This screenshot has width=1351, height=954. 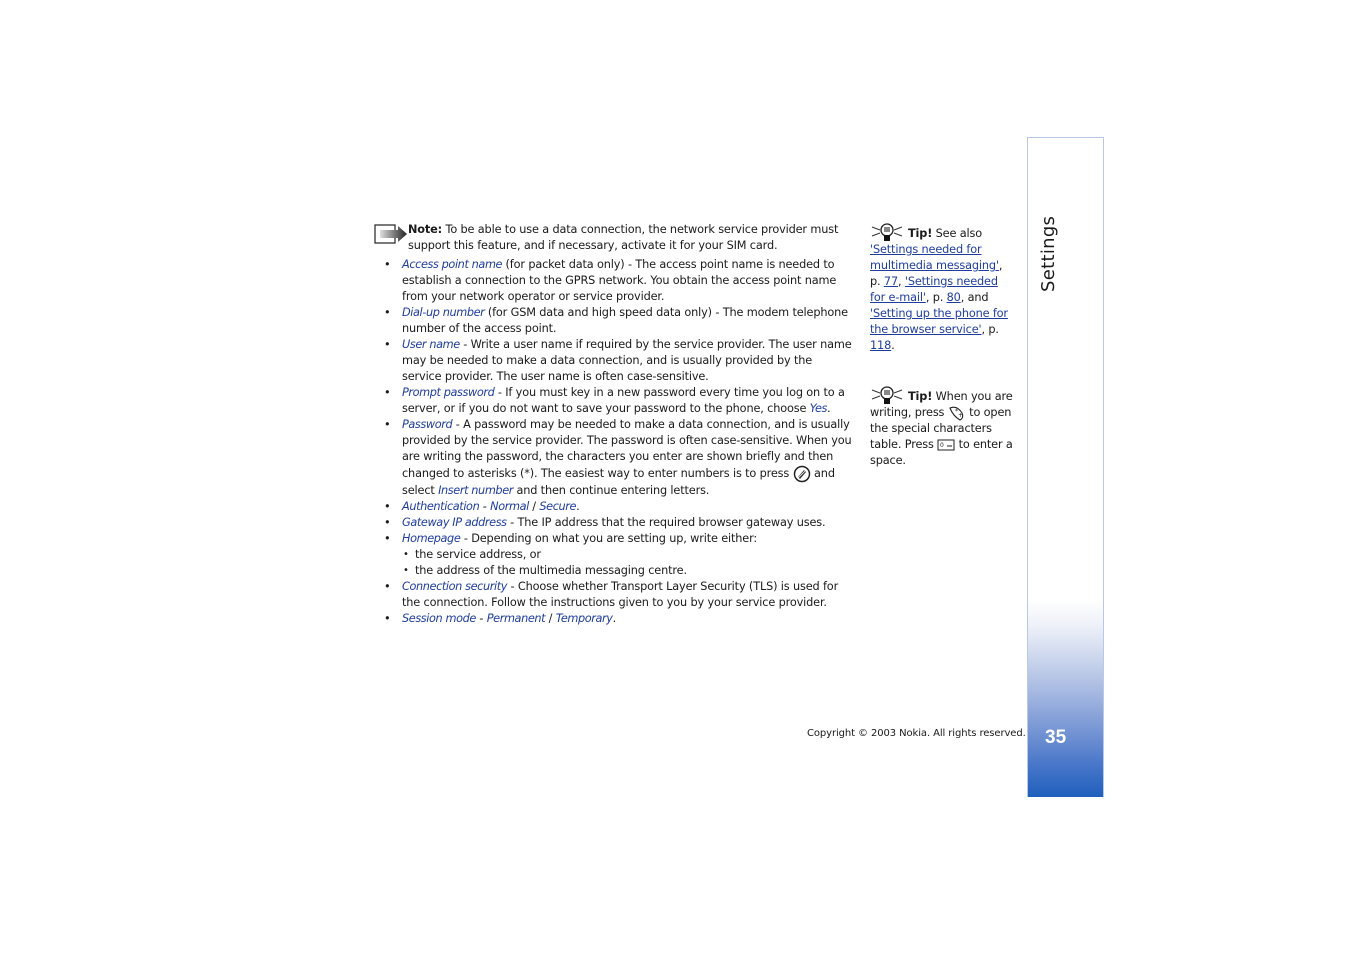 I want to click on page-number: 35, so click(x=1056, y=737).